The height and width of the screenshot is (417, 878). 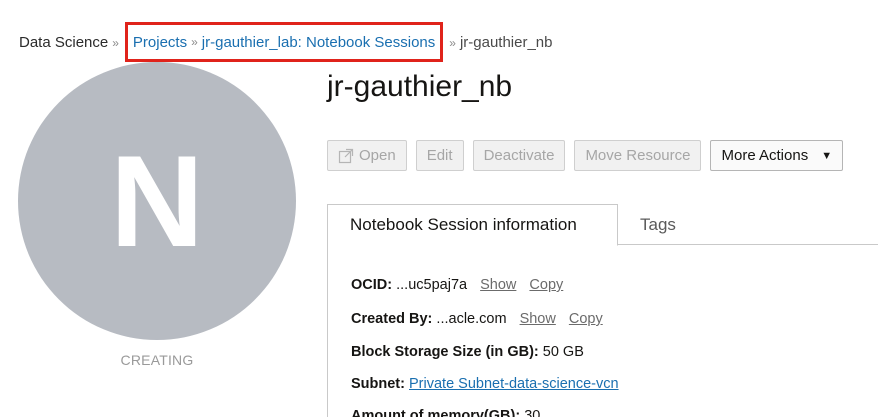 What do you see at coordinates (439, 155) in the screenshot?
I see `edit-button: Edit` at bounding box center [439, 155].